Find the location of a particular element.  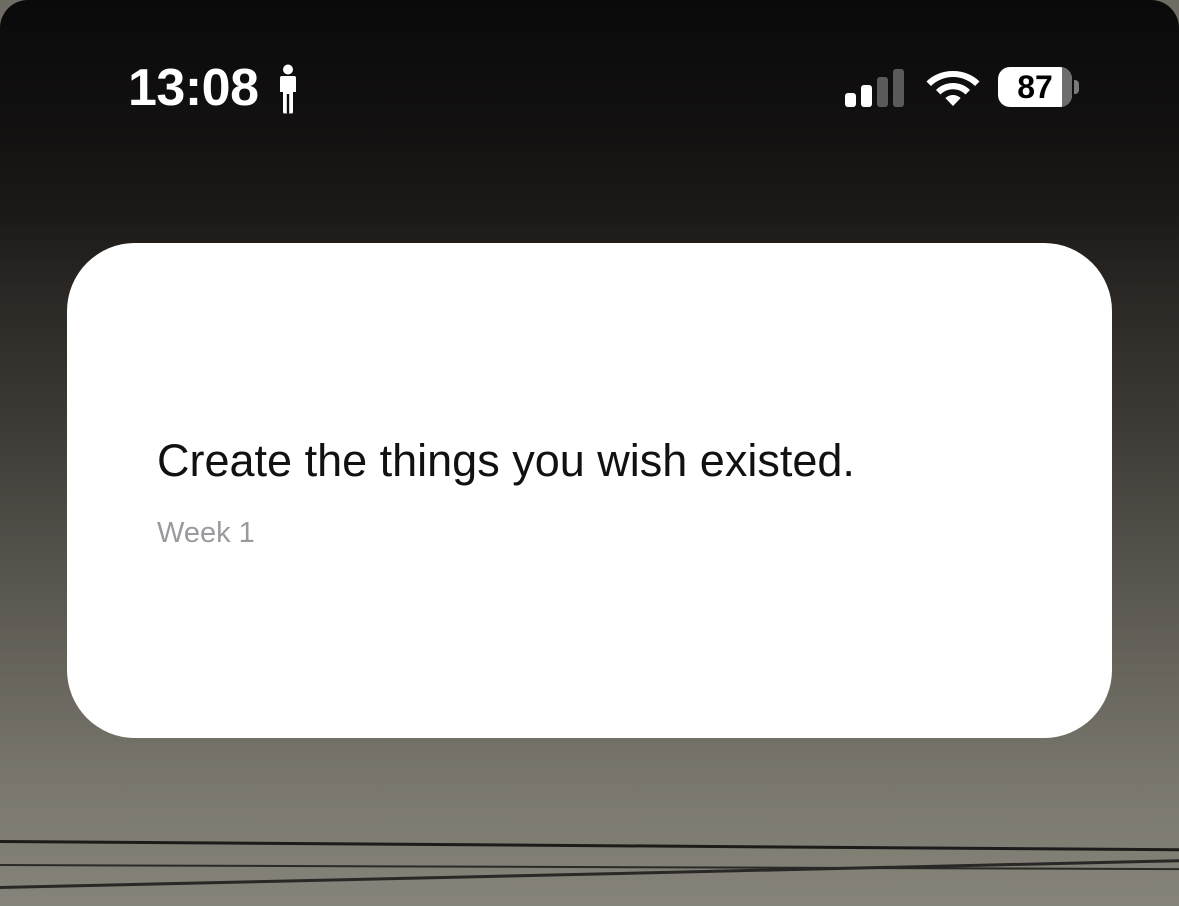

person-standing-icon is located at coordinates (288, 89).